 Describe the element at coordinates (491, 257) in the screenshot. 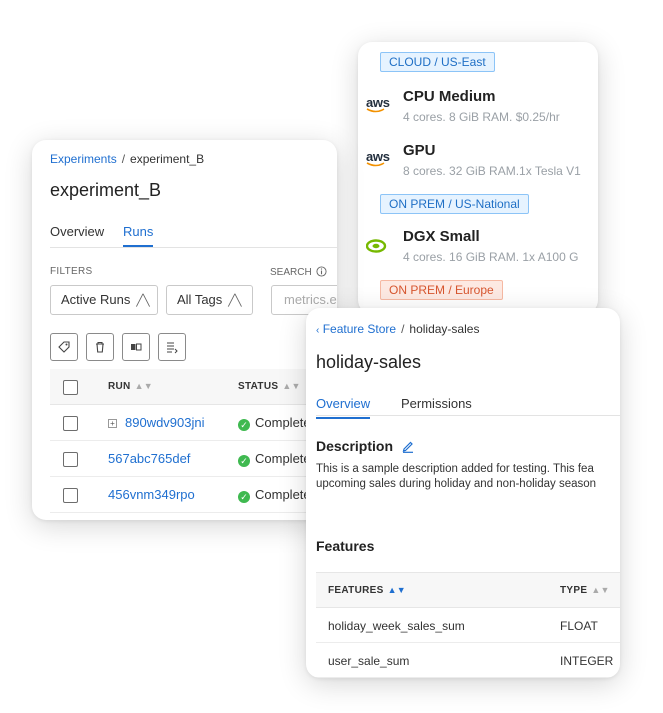

I see `instance-spec: 4 cores. 16 GiB RAM. 1x A100 G` at that location.